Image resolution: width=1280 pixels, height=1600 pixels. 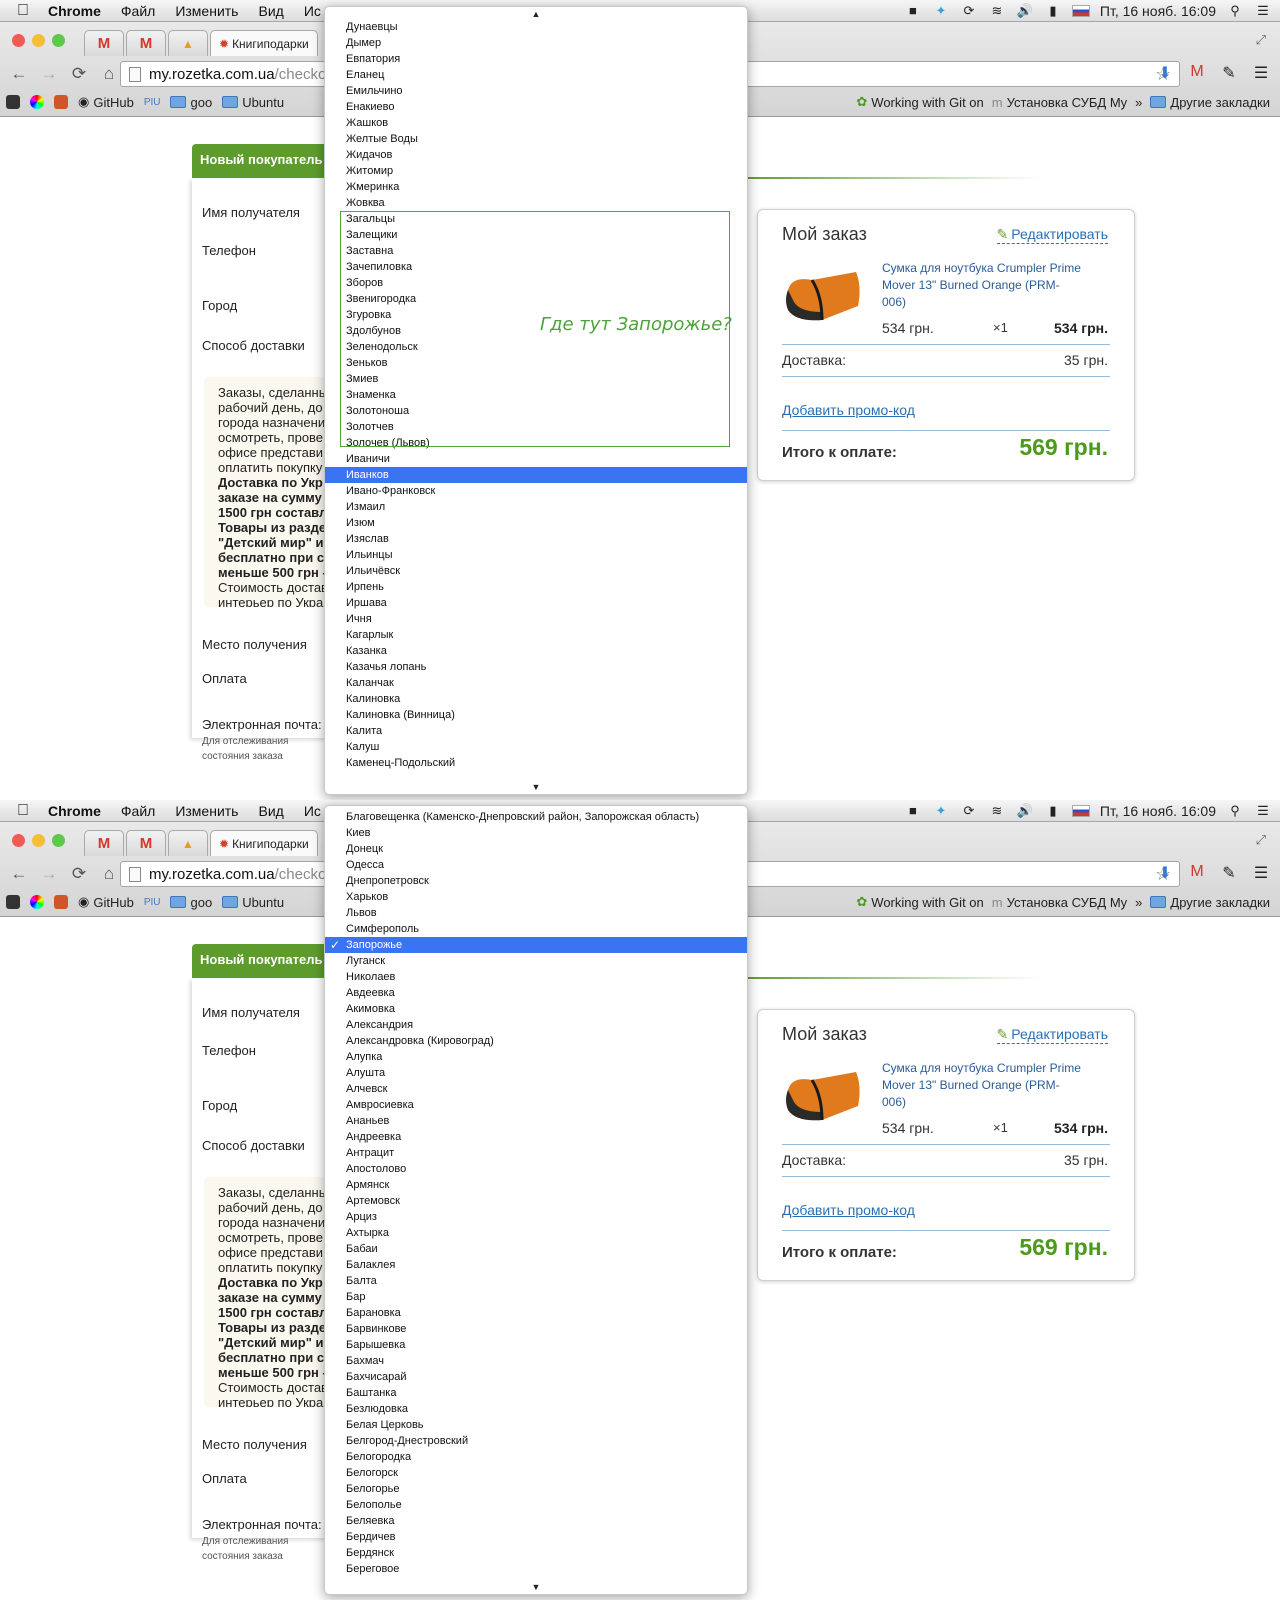 I want to click on city-option: Авдеевка, so click(x=536, y=993).